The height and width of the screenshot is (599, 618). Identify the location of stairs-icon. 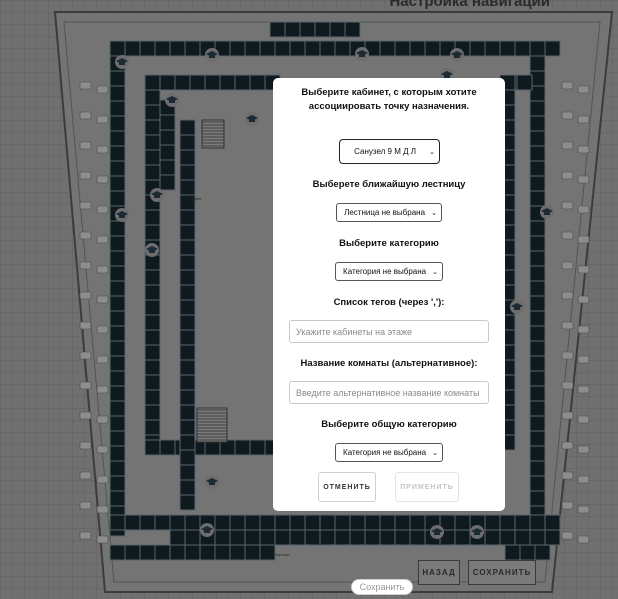
(213, 134).